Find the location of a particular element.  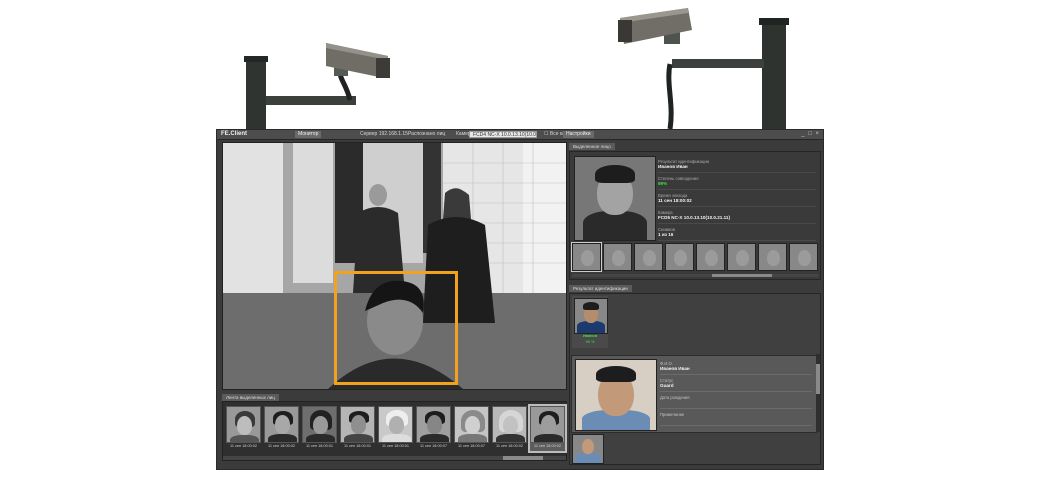

identification-vertical-scrollbar is located at coordinates (818, 393).